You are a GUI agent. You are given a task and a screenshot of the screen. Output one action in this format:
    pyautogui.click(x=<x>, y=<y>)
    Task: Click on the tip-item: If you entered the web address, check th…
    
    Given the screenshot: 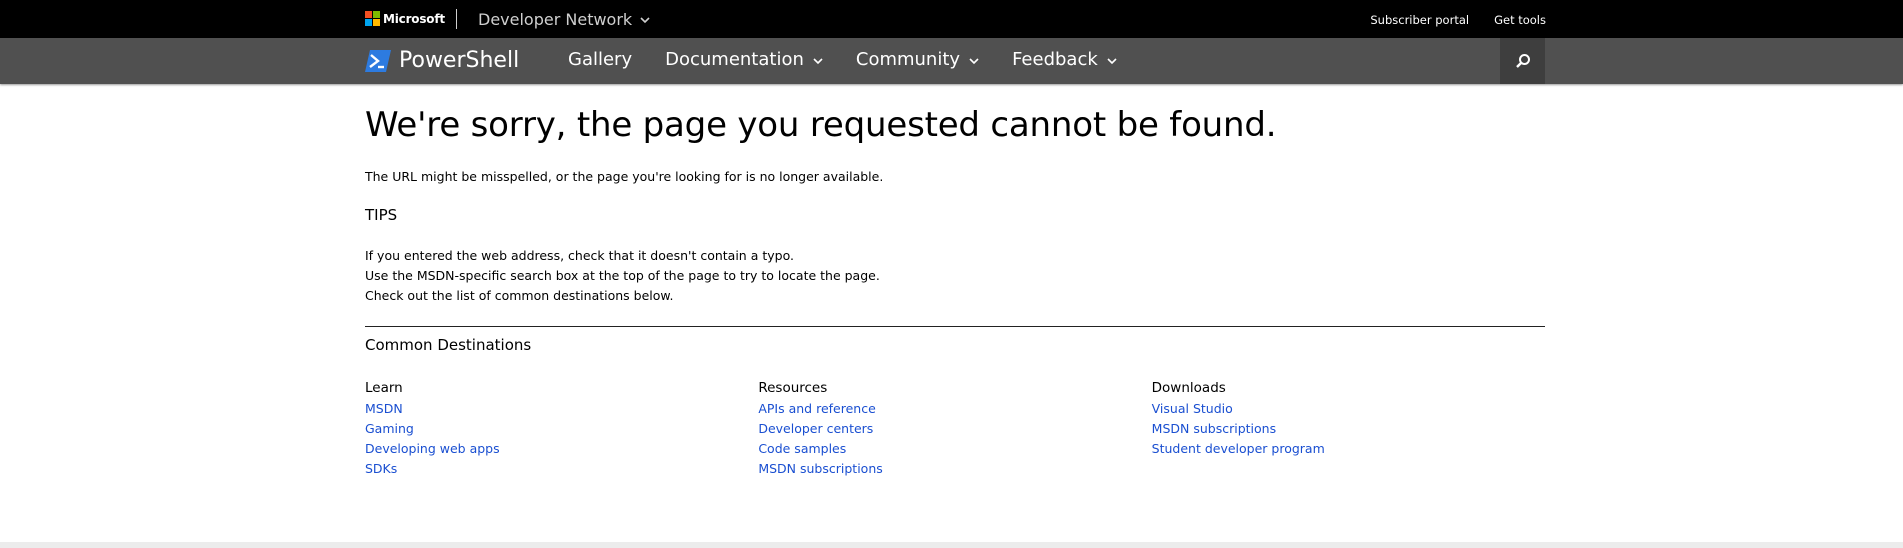 What is the action you would take?
    pyautogui.click(x=579, y=255)
    